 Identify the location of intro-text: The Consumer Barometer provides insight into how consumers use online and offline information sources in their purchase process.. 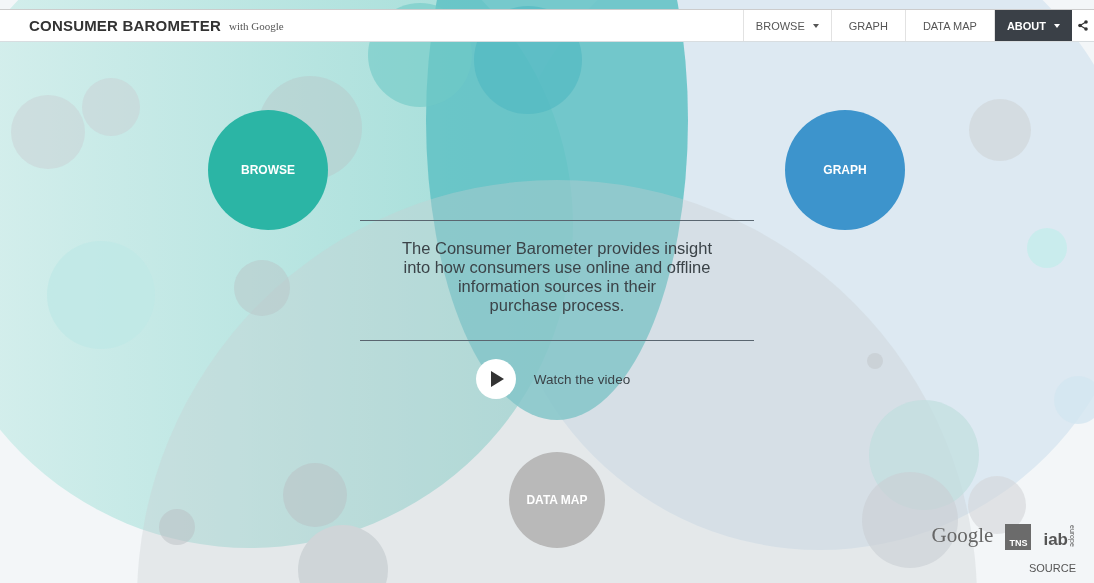
(557, 277).